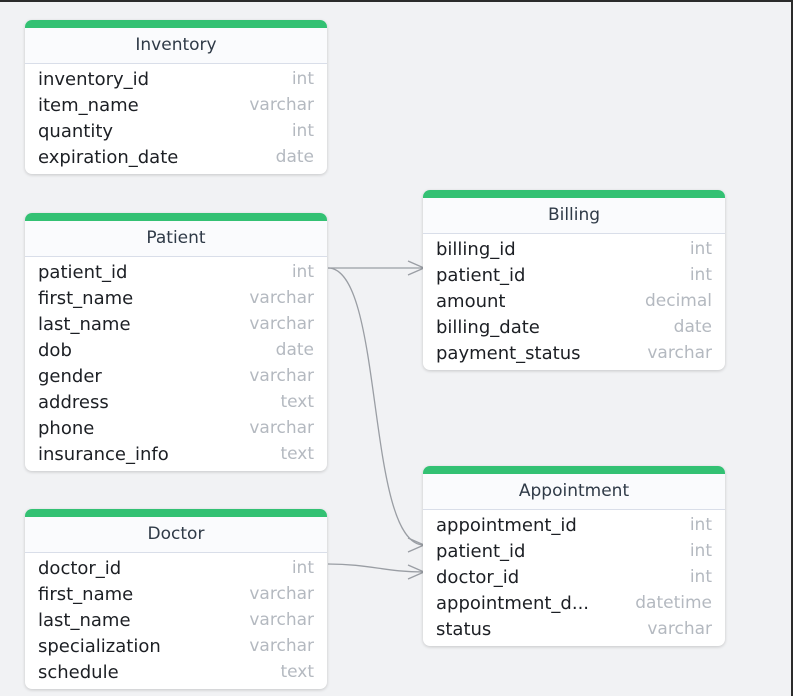  I want to click on table-title: Inventory, so click(176, 42).